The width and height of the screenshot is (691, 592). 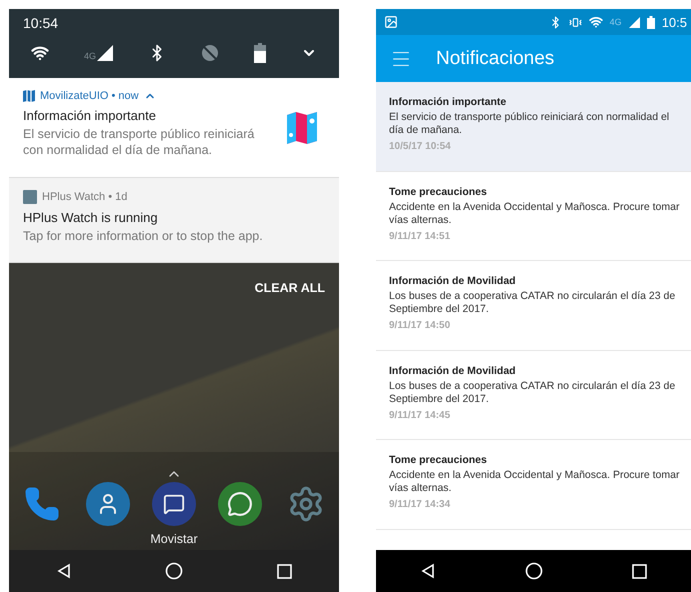 I want to click on notification-title: Información importante, so click(x=90, y=115).